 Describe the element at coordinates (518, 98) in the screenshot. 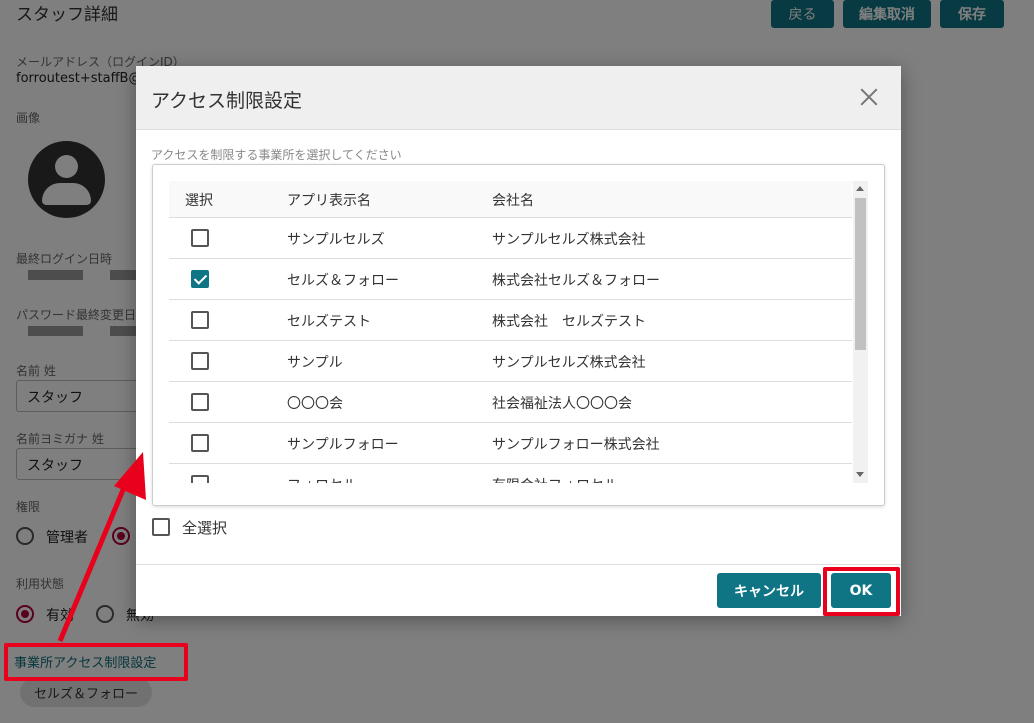

I see `dialog-header: アクセス制限設定` at that location.